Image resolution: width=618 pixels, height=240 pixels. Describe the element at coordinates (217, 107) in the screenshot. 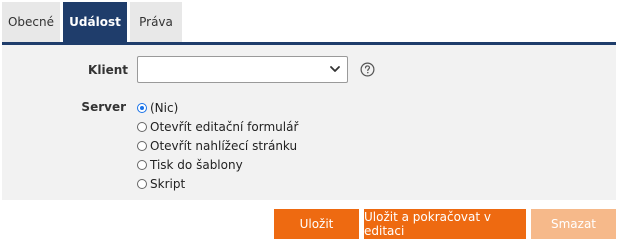

I see `radio-option-nic: (Nic)` at that location.